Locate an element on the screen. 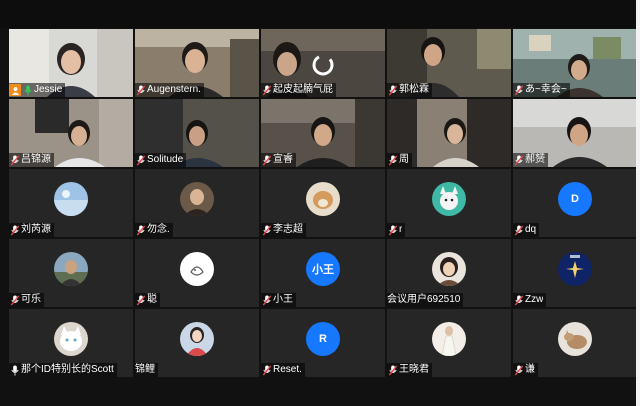 The image size is (640, 406). participant-tile: 可乐 is located at coordinates (71, 273).